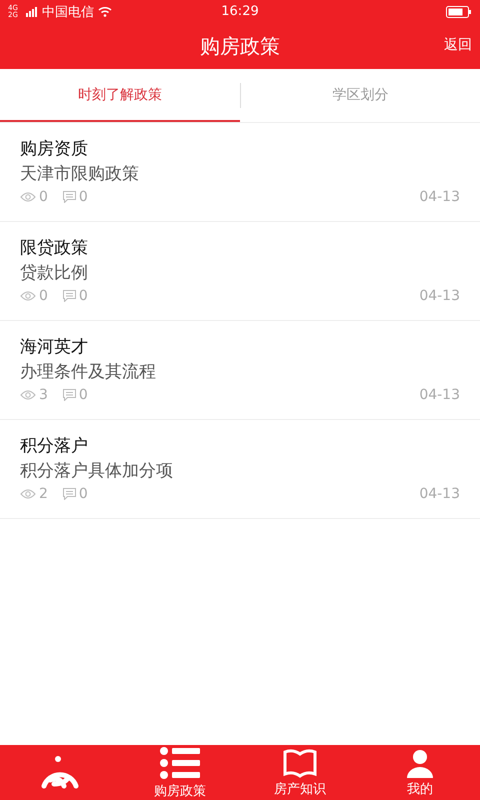 This screenshot has width=480, height=800. I want to click on article-title: 海河英才, so click(54, 347).